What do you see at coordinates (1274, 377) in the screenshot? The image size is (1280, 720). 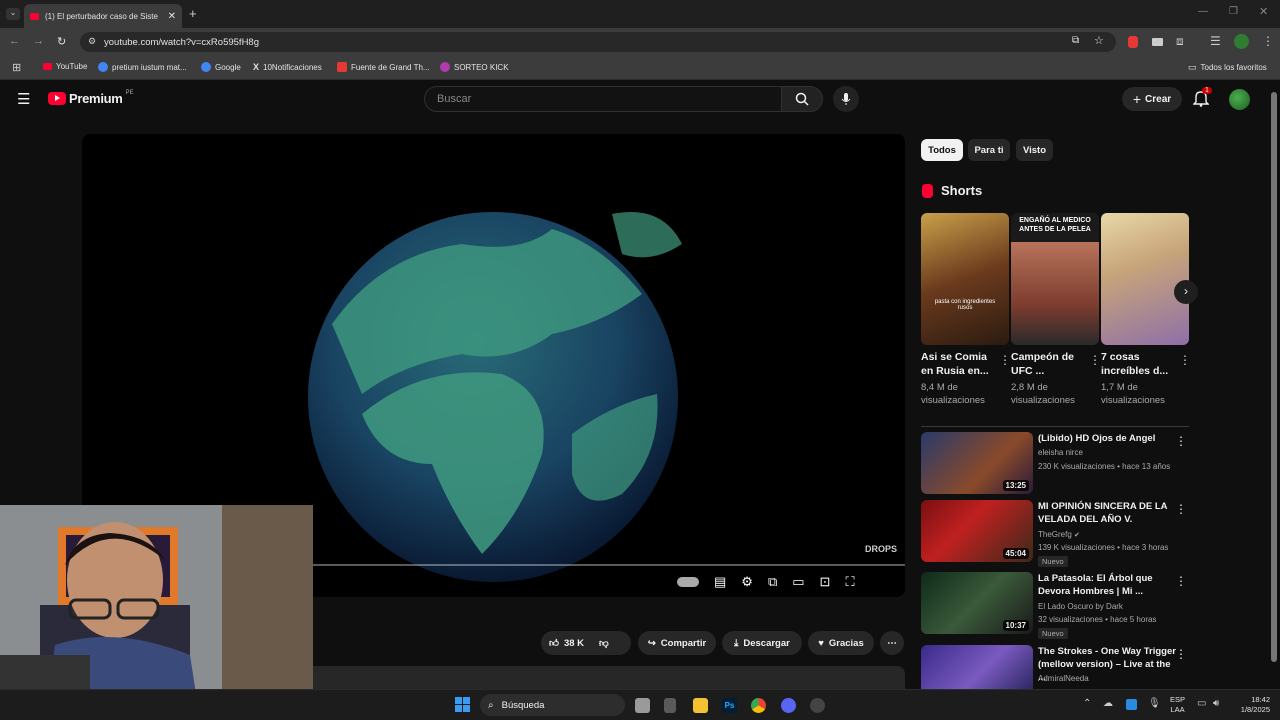 I see `page-scrollbar` at bounding box center [1274, 377].